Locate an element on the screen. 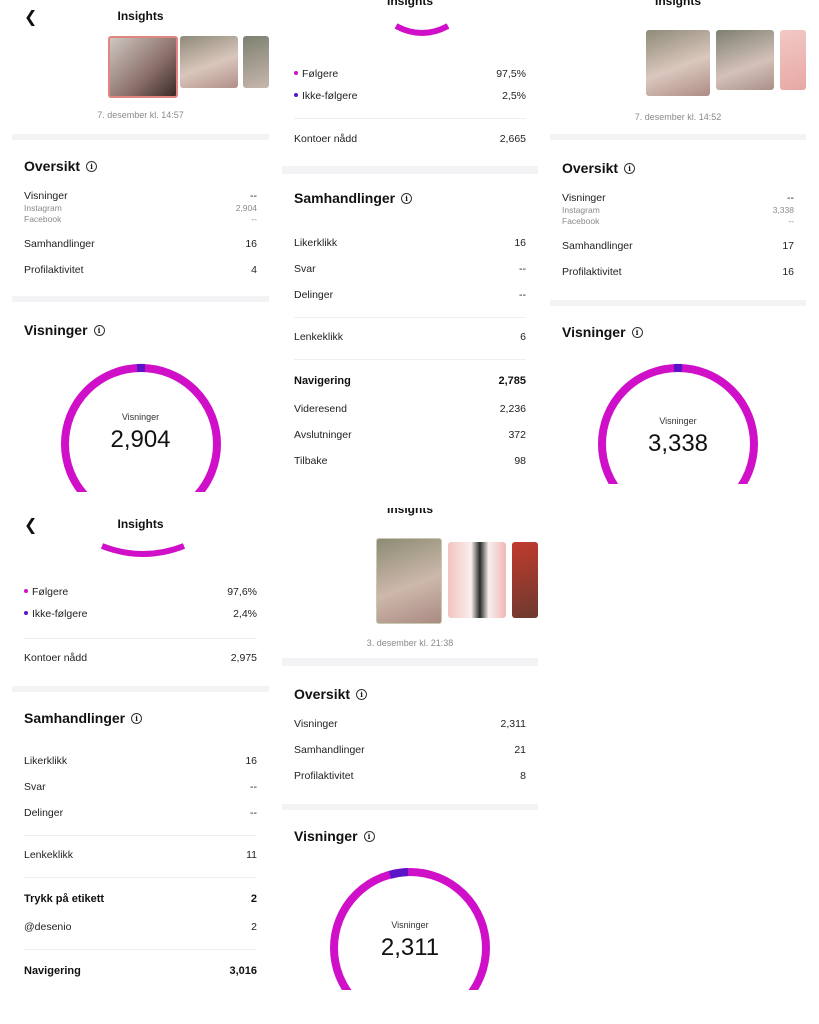 The height and width of the screenshot is (1024, 819). visninger-card: Visninger i Visninger 2,904 is located at coordinates (140, 400).